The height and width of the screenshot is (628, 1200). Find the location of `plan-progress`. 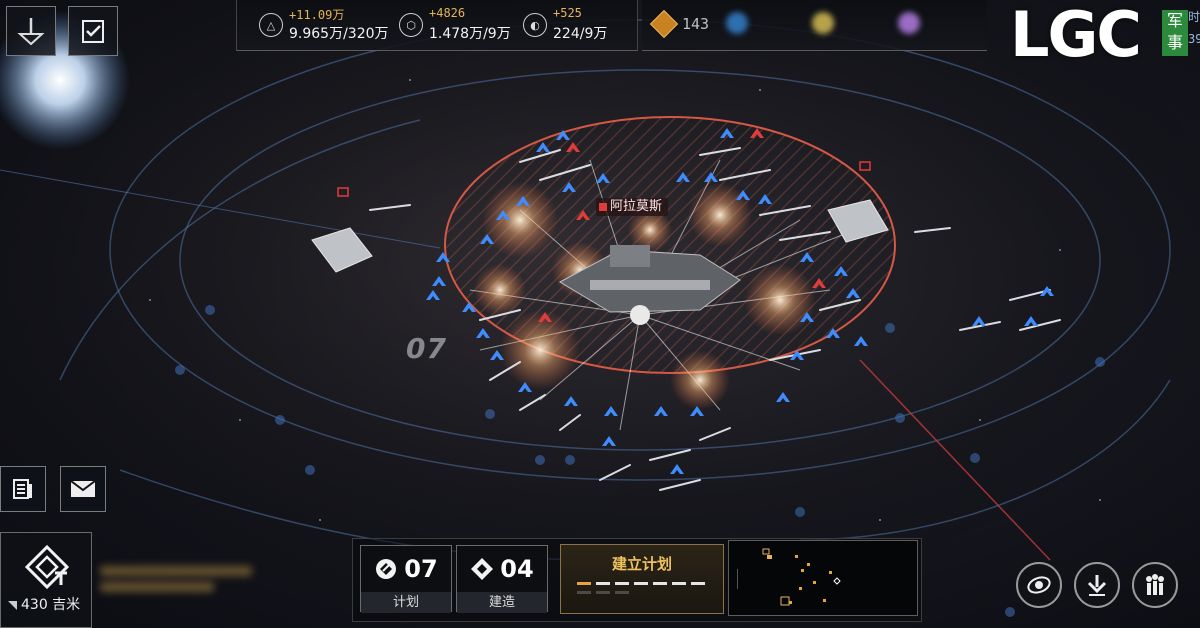

plan-progress is located at coordinates (641, 583).